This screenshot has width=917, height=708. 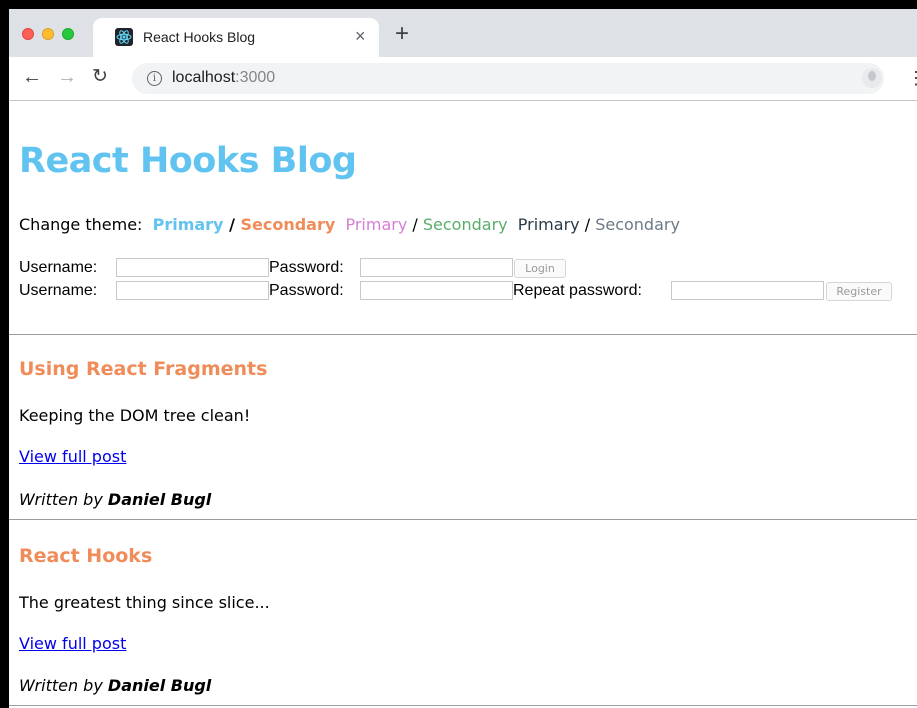 I want to click on login-username-input, so click(x=192, y=267).